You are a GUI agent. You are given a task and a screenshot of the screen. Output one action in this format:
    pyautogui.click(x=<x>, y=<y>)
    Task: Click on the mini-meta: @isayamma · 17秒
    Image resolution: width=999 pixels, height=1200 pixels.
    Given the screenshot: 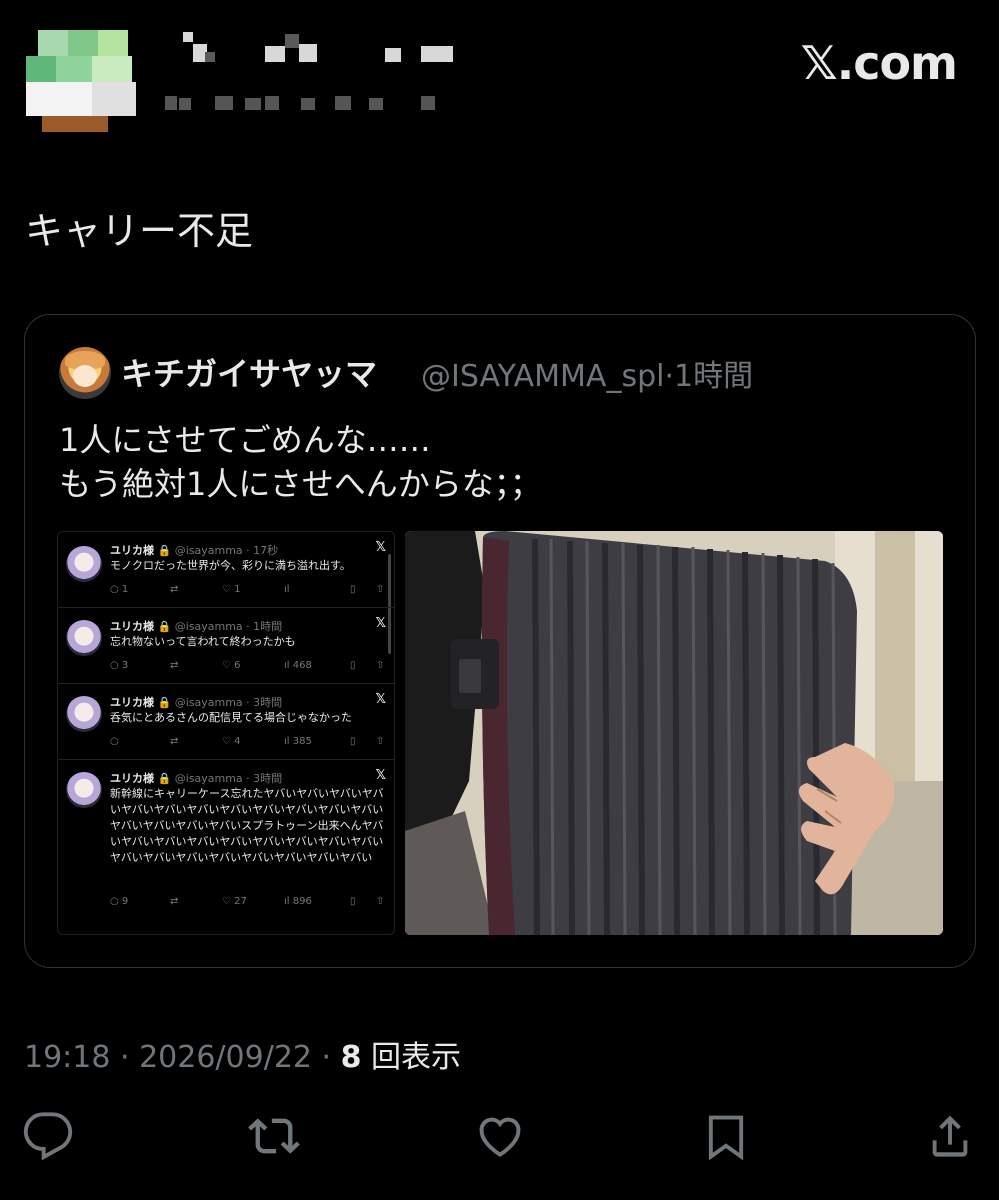 What is the action you would take?
    pyautogui.click(x=226, y=550)
    